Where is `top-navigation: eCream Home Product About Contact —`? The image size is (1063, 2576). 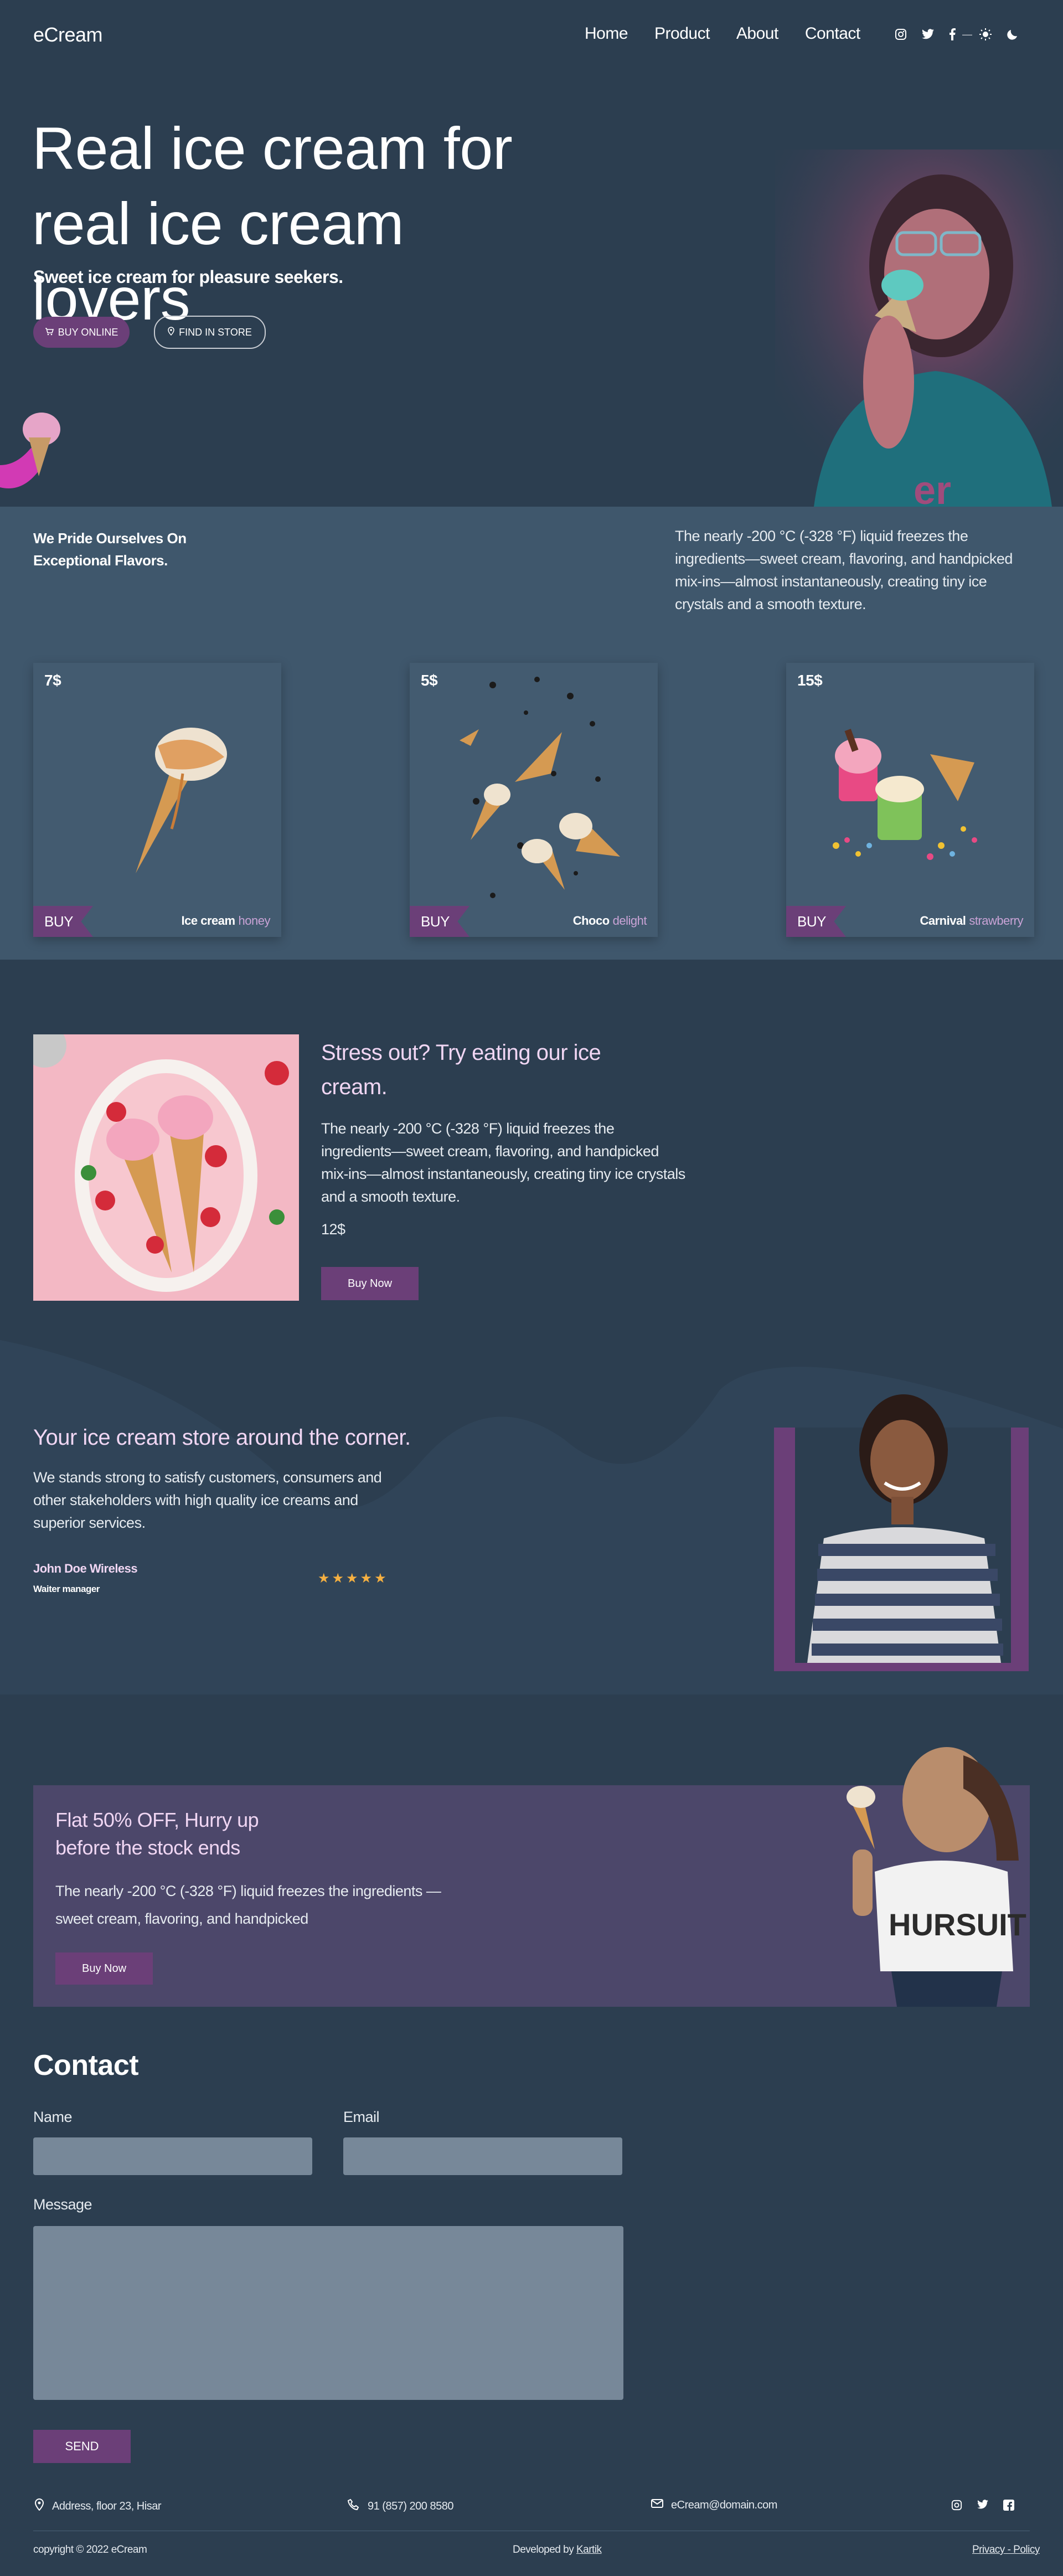
top-navigation: eCream Home Product About Contact — is located at coordinates (531, 36).